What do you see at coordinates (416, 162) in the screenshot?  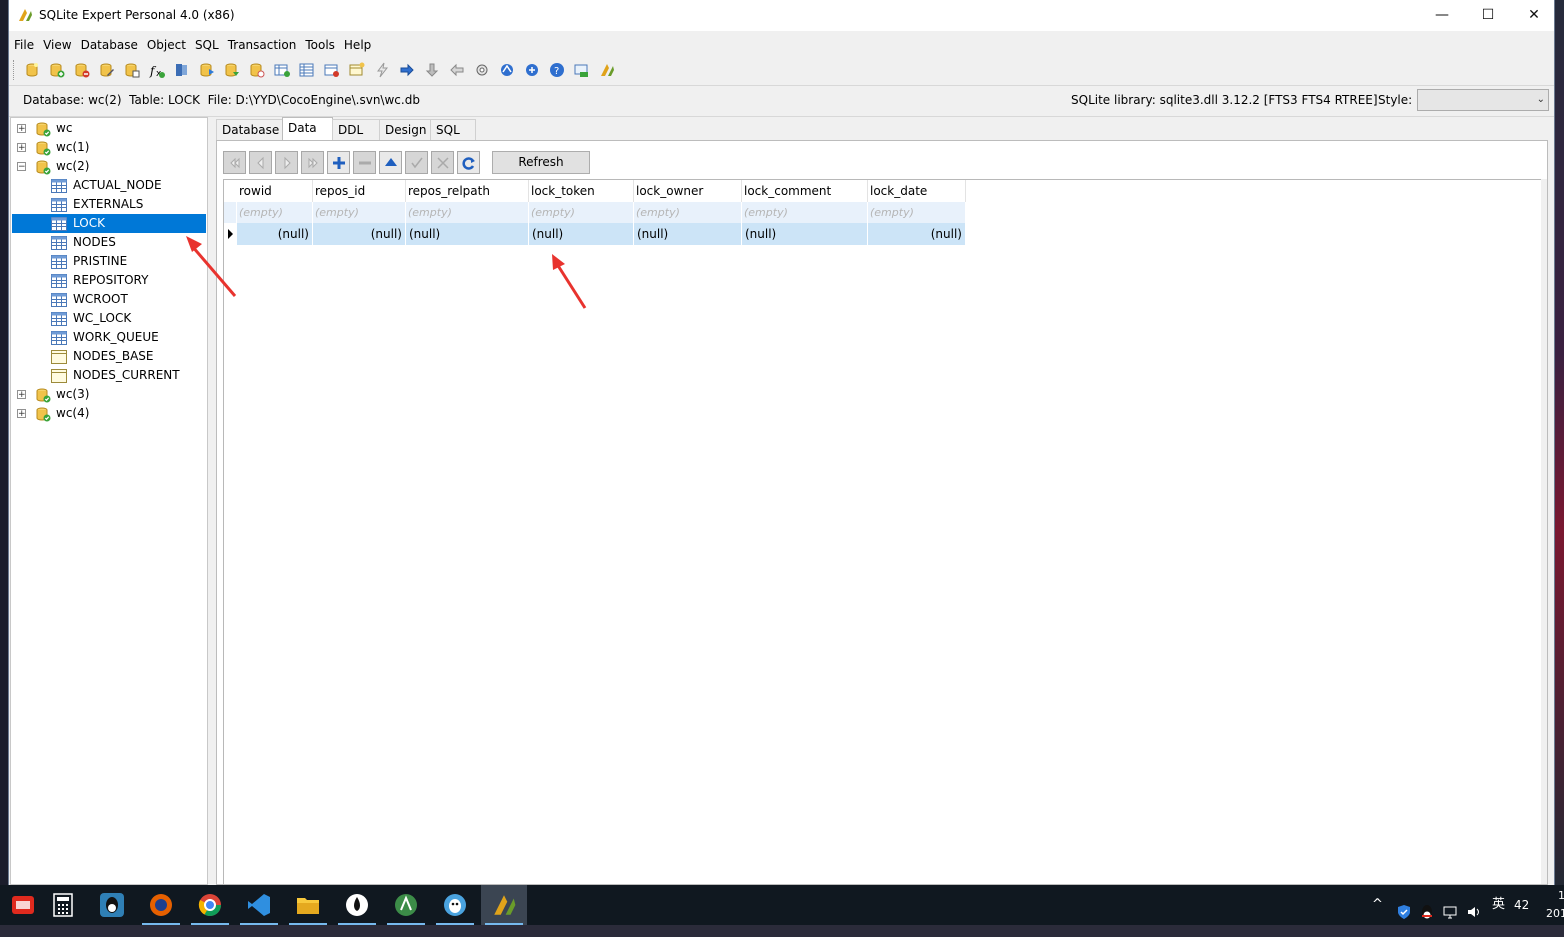 I see `post-edit-icon` at bounding box center [416, 162].